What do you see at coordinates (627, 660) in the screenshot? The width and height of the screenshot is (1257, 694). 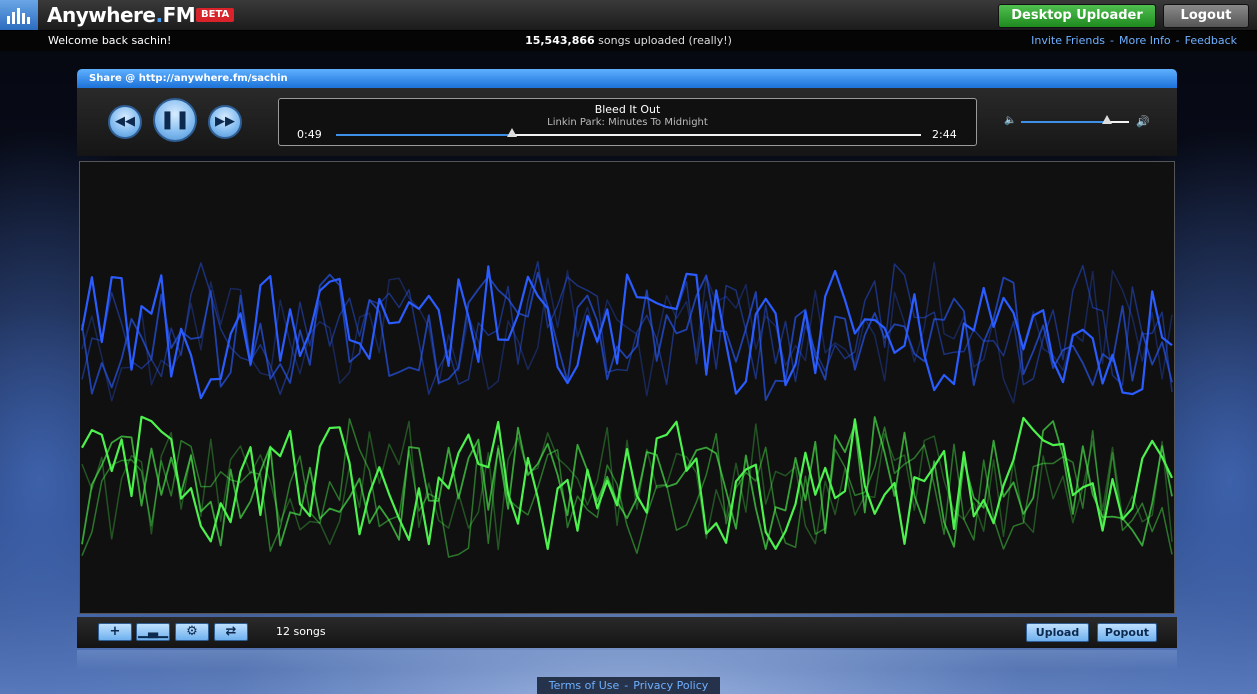 I see `player-reflection` at bounding box center [627, 660].